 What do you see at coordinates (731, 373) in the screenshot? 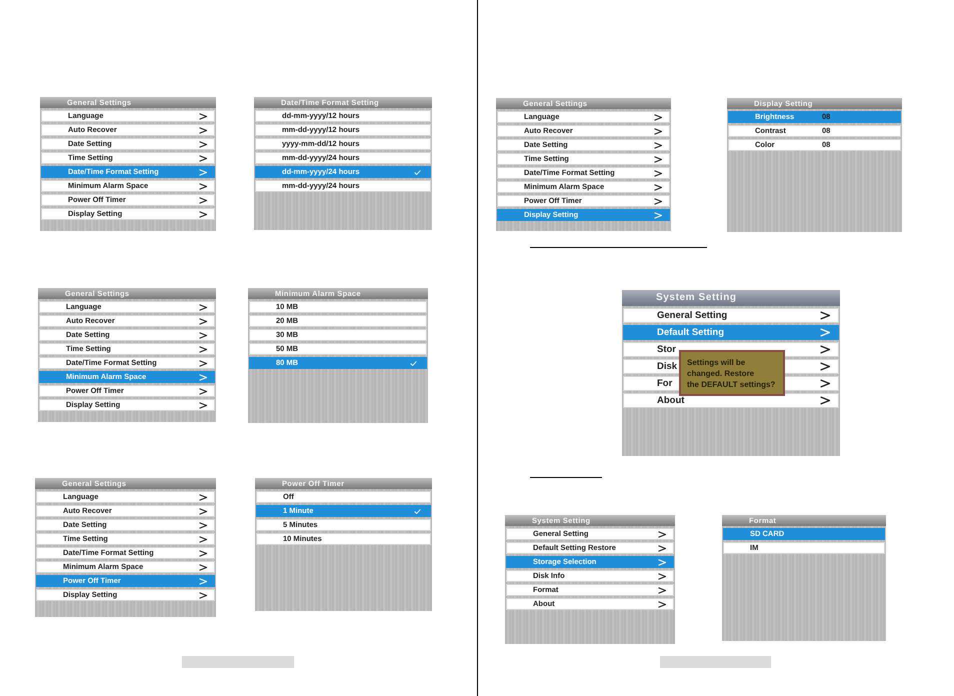
I see `dialog-message: Settings will be changed. Restore the DEFAULT settings?` at bounding box center [731, 373].